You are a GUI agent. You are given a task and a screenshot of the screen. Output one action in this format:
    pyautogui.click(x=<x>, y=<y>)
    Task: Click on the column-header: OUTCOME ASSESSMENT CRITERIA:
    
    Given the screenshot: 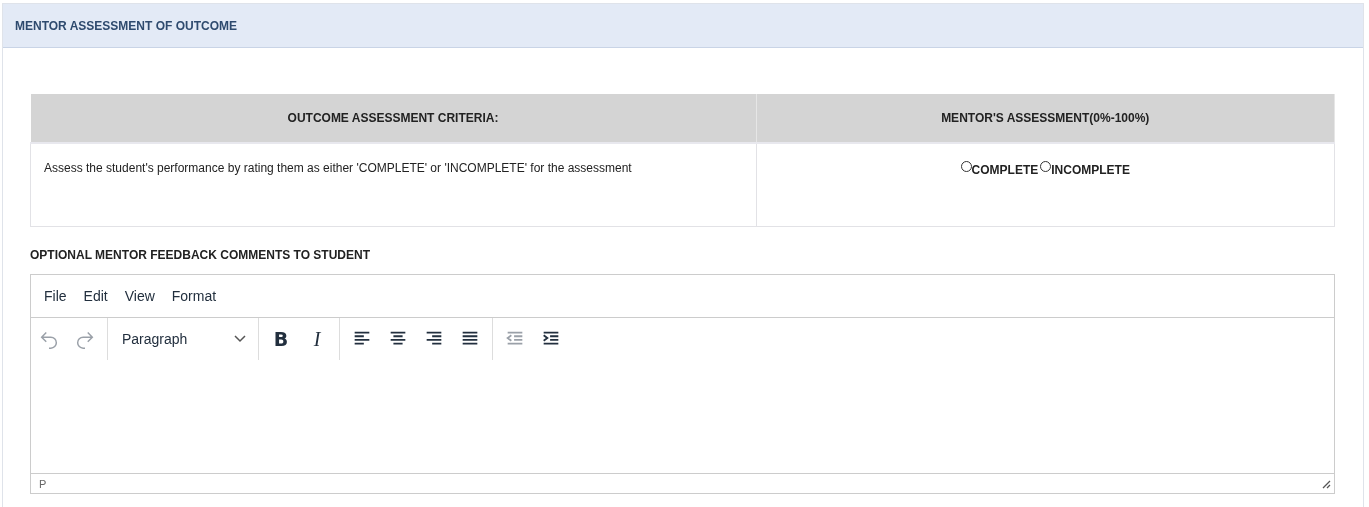 What is the action you would take?
    pyautogui.click(x=393, y=118)
    